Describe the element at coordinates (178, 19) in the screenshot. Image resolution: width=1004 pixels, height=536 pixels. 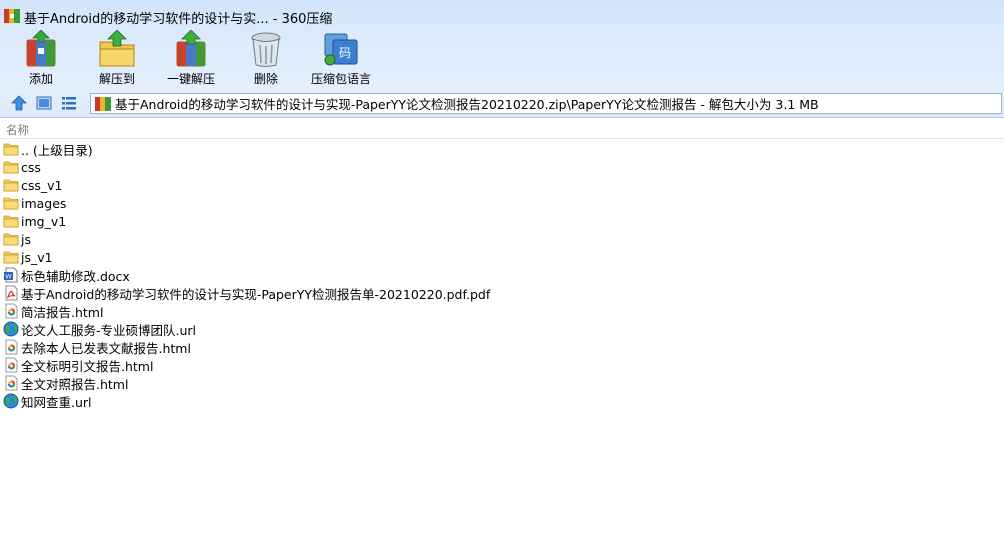
I see `window-title: 基于Android的移动学习软件的设计与实... - 360压缩` at that location.